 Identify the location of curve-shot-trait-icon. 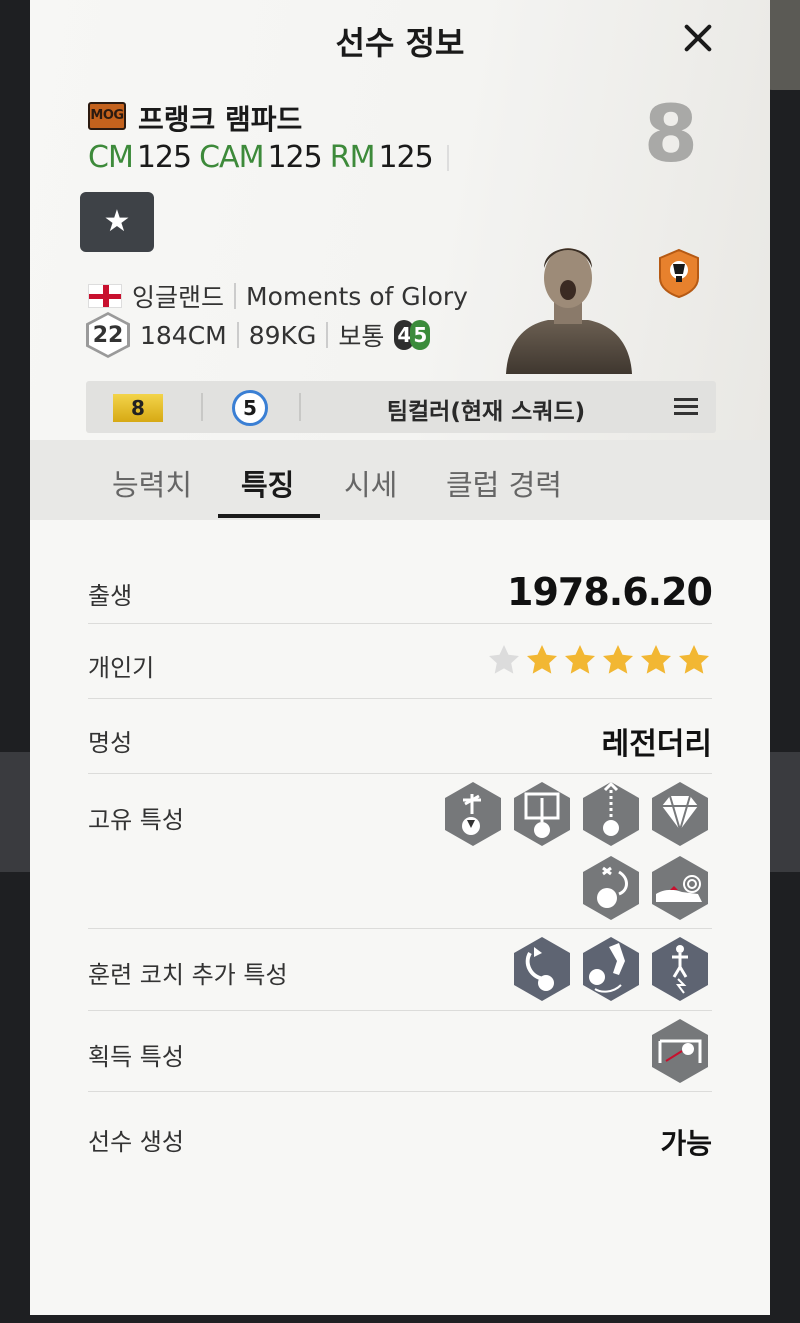
(542, 969).